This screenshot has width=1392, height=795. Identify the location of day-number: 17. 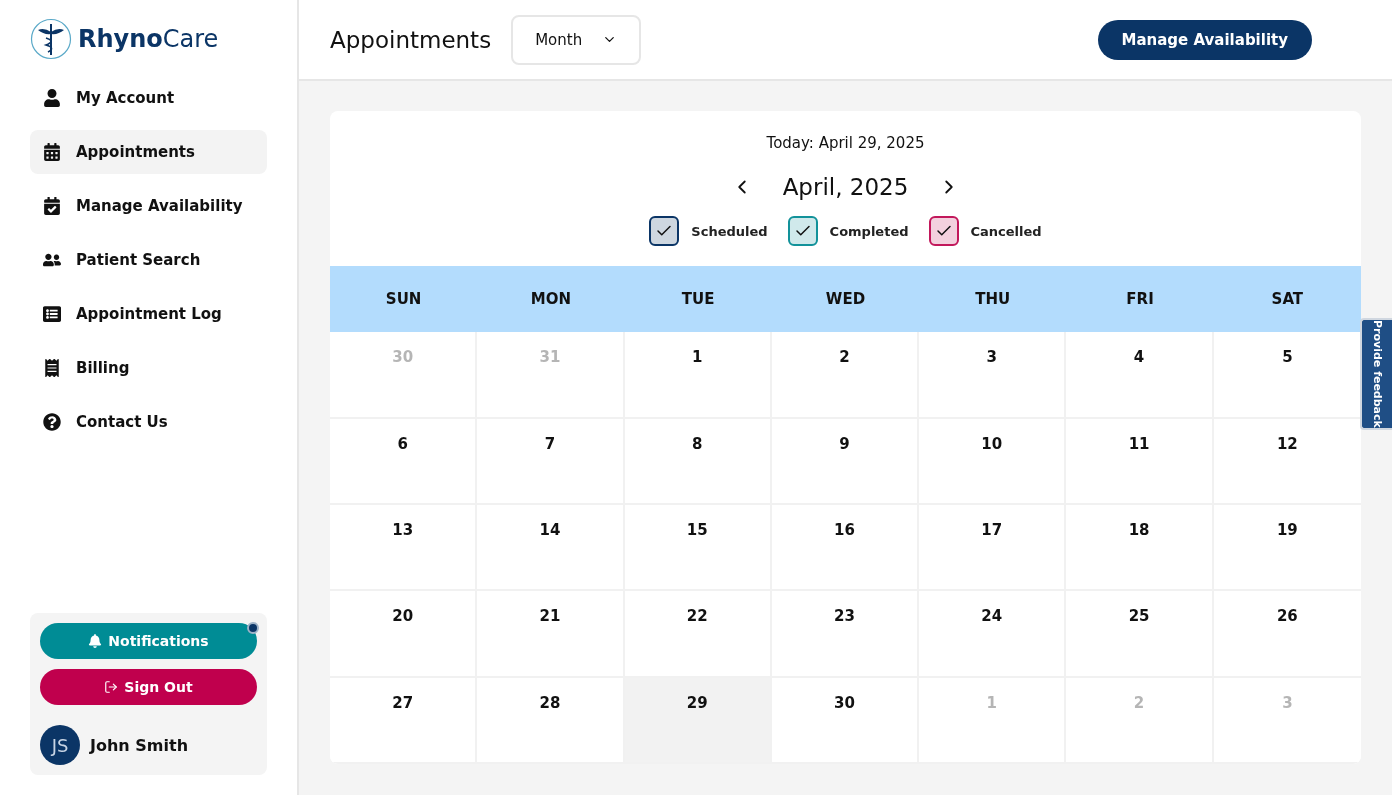
(992, 531).